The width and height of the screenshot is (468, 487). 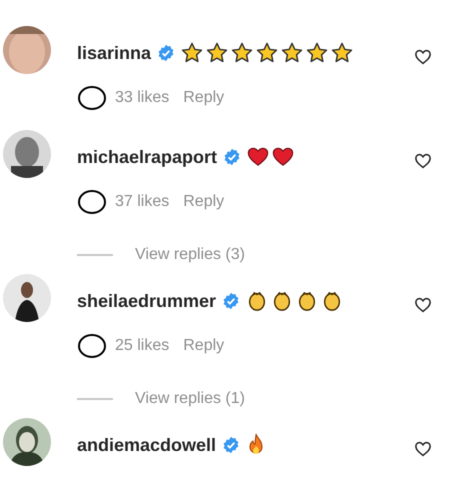 I want to click on username: lisarinna, so click(x=114, y=53).